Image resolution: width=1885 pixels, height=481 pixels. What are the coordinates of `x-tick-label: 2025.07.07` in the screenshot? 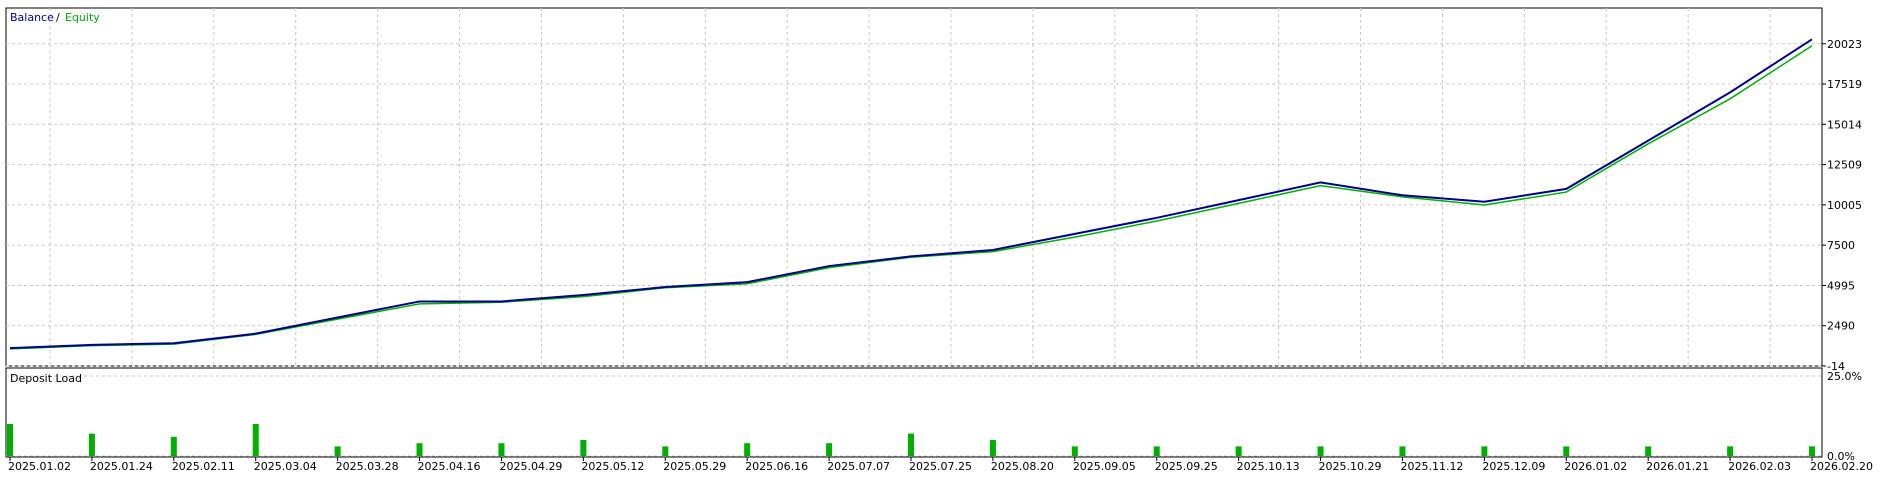 It's located at (858, 466).